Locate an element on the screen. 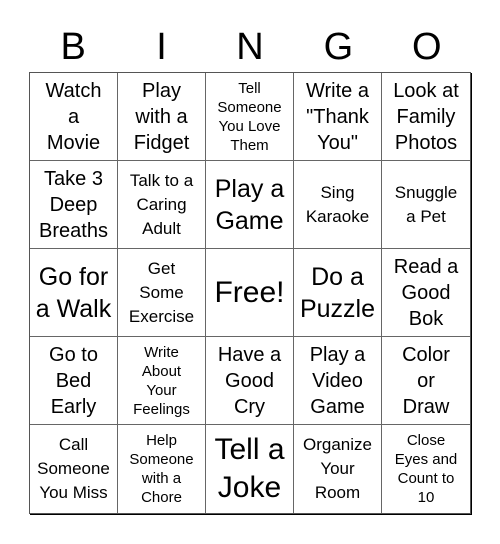 The height and width of the screenshot is (544, 500). bingo-cell-label: Help Someone with a Chore is located at coordinates (161, 469).